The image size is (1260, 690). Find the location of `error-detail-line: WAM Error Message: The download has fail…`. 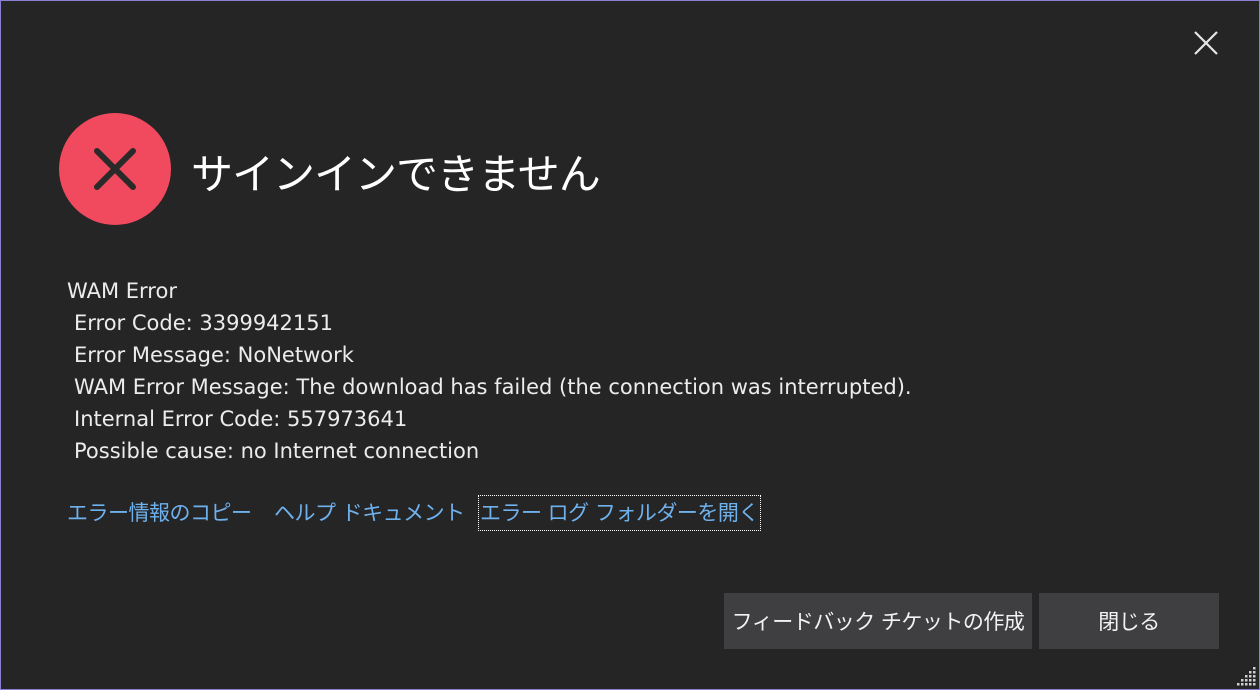

error-detail-line: WAM Error Message: The download has fail… is located at coordinates (493, 387).